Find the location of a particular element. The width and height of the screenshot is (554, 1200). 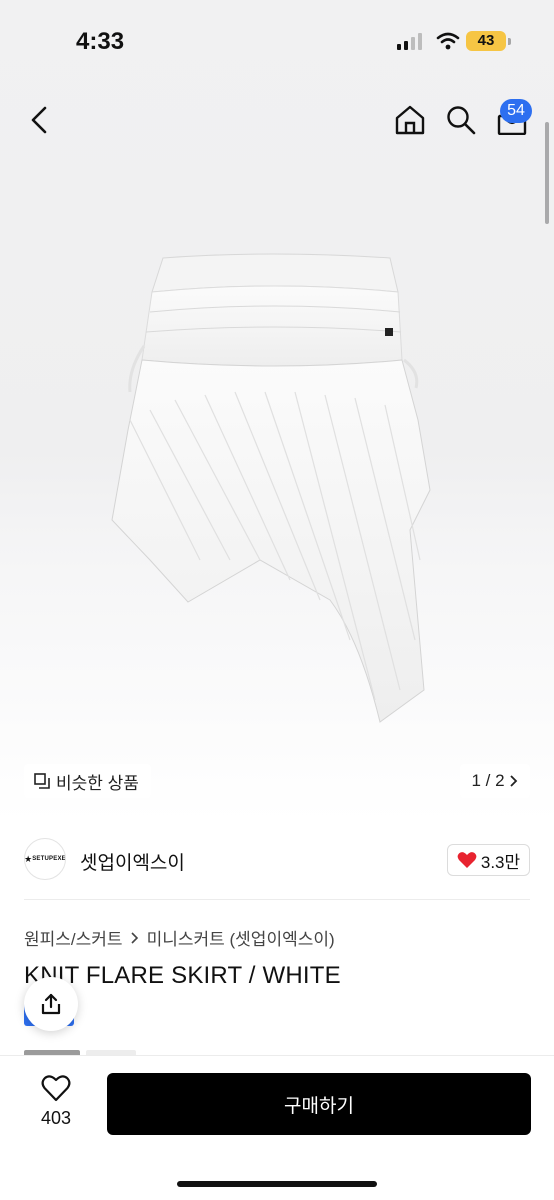

similar-products-button: 비슷한 상품 is located at coordinates (87, 781).